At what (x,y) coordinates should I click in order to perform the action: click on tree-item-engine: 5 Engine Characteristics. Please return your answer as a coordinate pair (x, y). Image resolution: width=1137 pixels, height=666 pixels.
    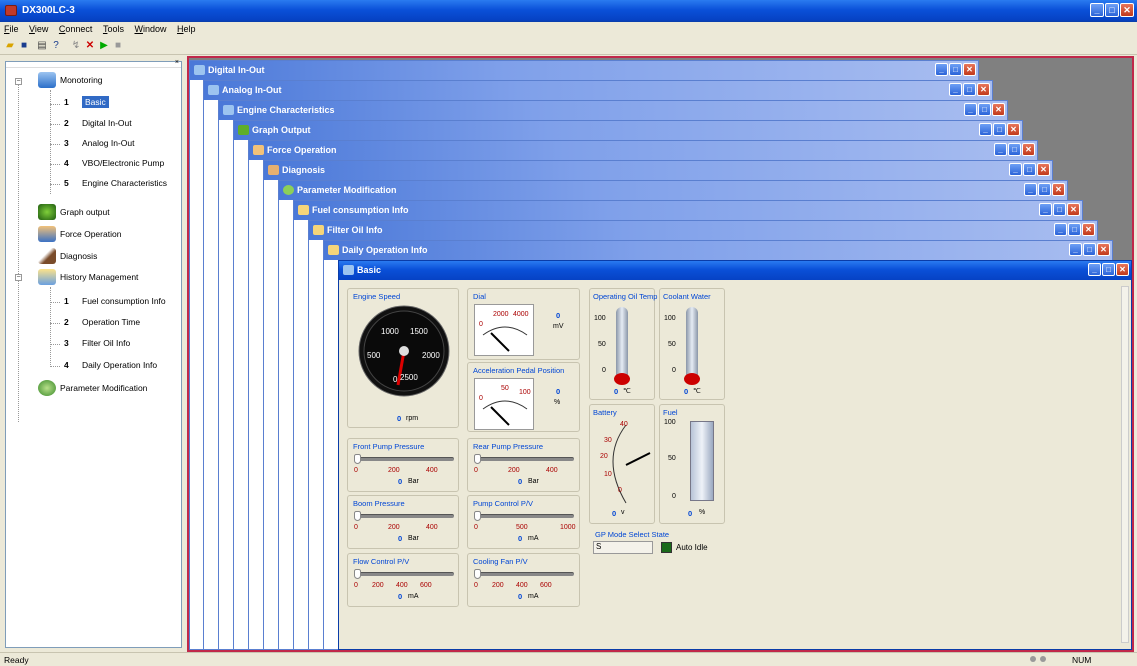
    Looking at the image, I should click on (115, 183).